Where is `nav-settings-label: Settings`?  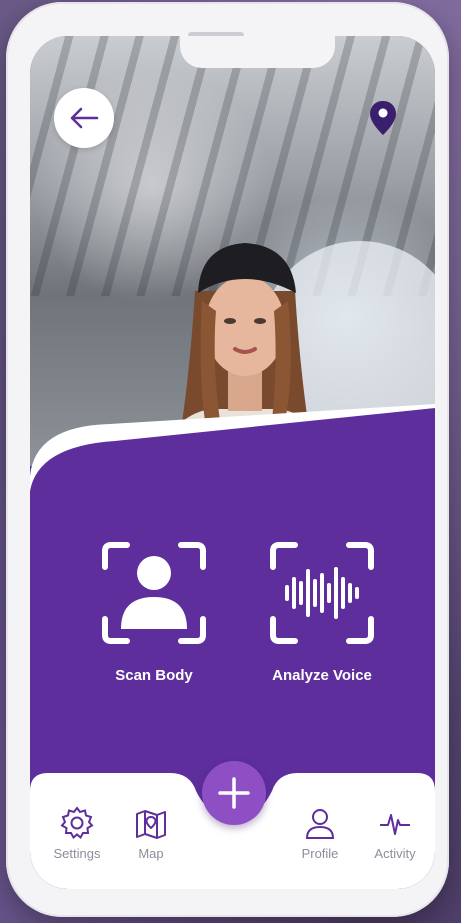
nav-settings-label: Settings is located at coordinates (77, 853).